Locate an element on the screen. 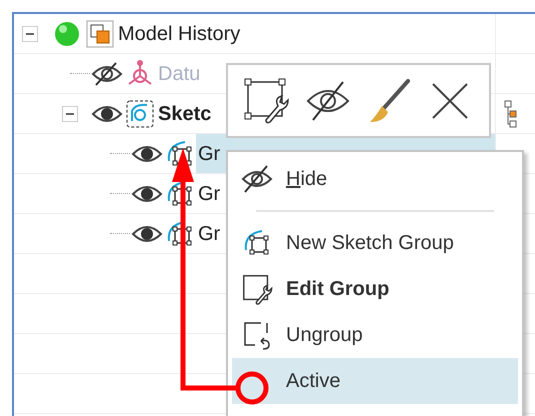  menu-item-label: New Sketch Group is located at coordinates (370, 243).